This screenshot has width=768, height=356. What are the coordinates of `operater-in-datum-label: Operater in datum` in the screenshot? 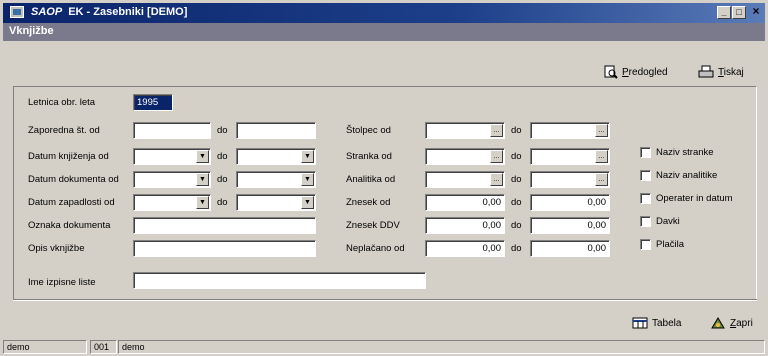 It's located at (694, 198).